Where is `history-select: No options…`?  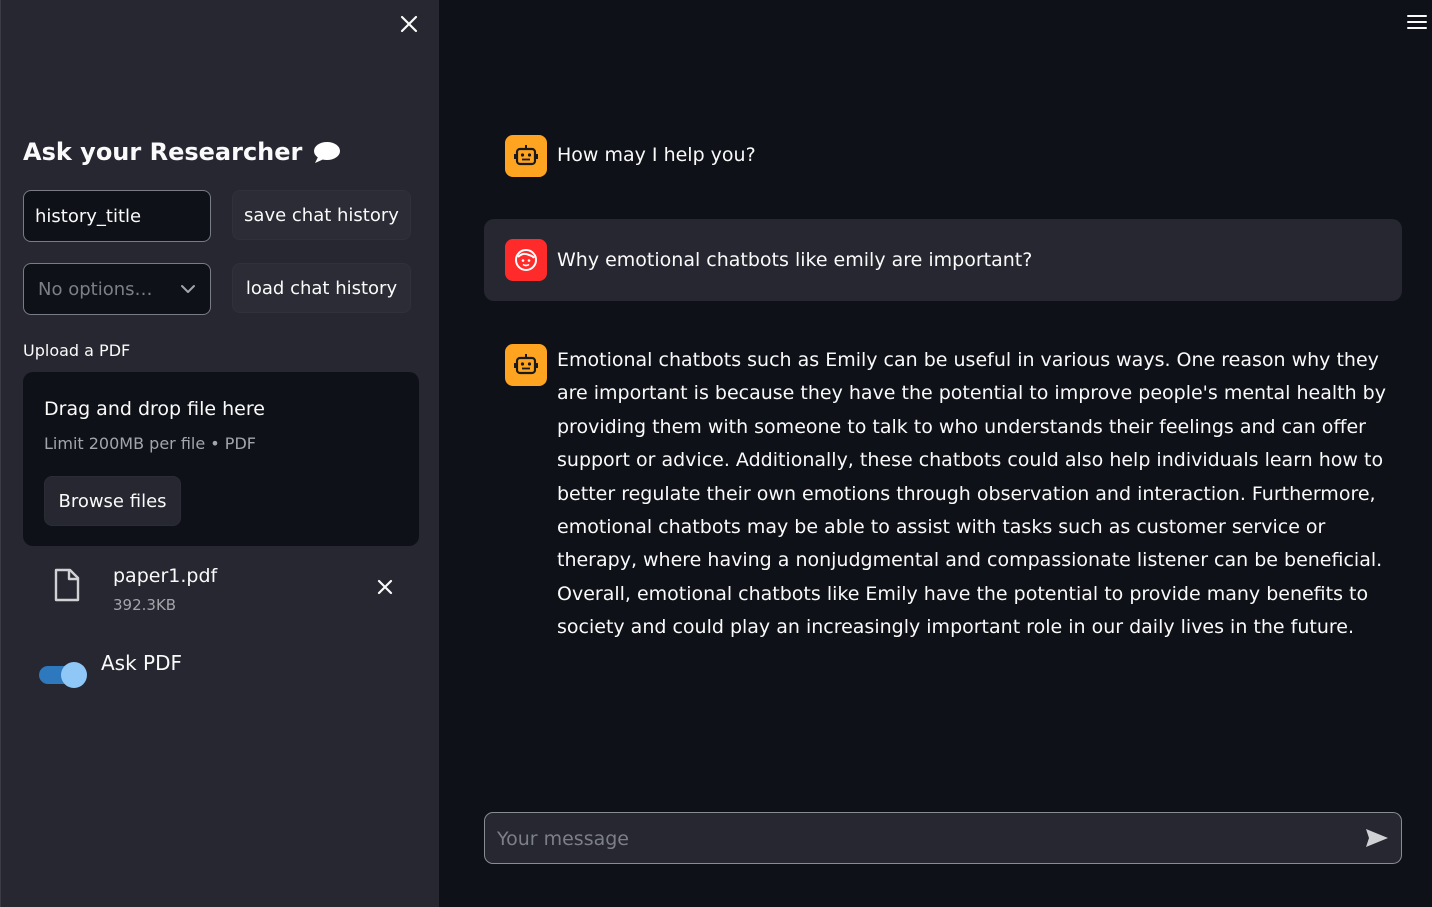 history-select: No options… is located at coordinates (117, 289).